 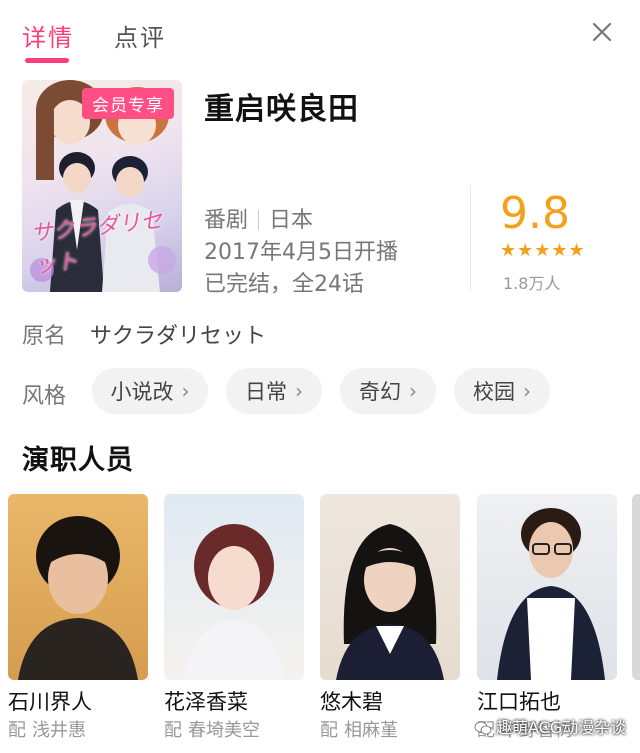 I want to click on style-tag-novel-adaptation: 小说改 ›, so click(x=150, y=391).